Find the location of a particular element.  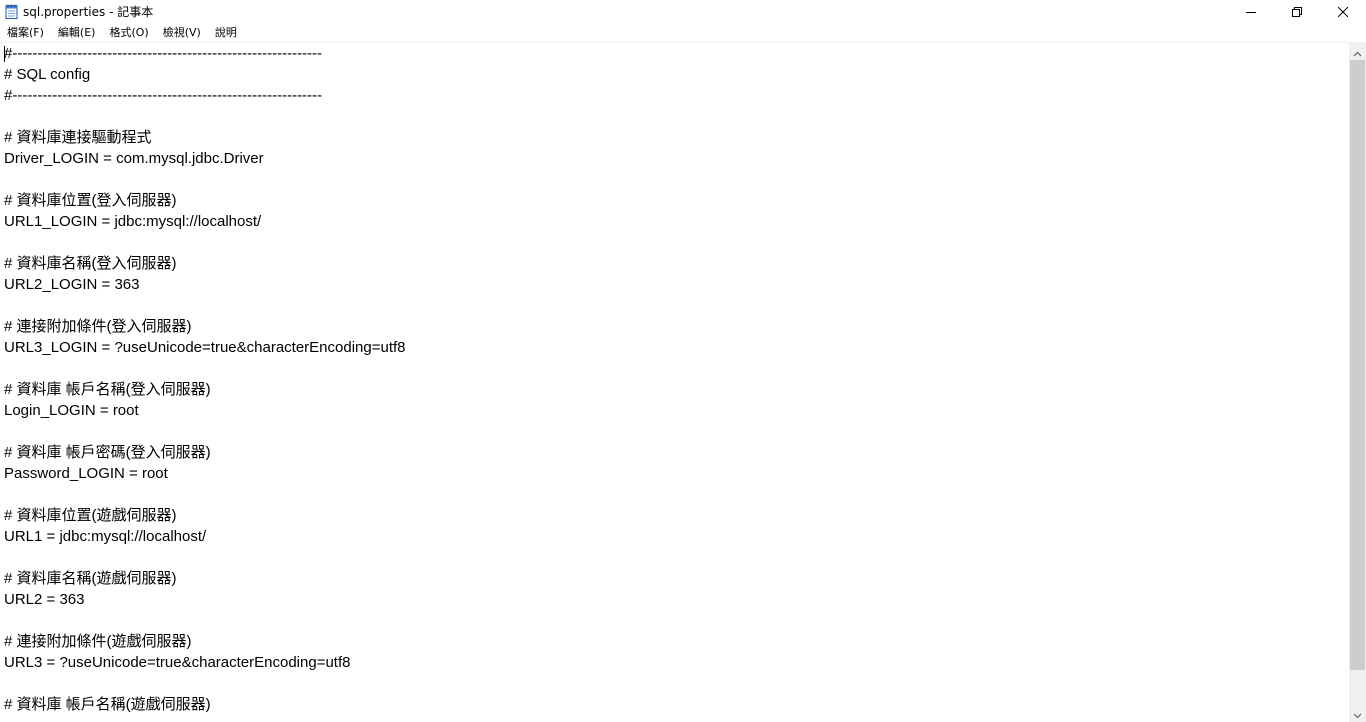

close-icon is located at coordinates (1343, 11).